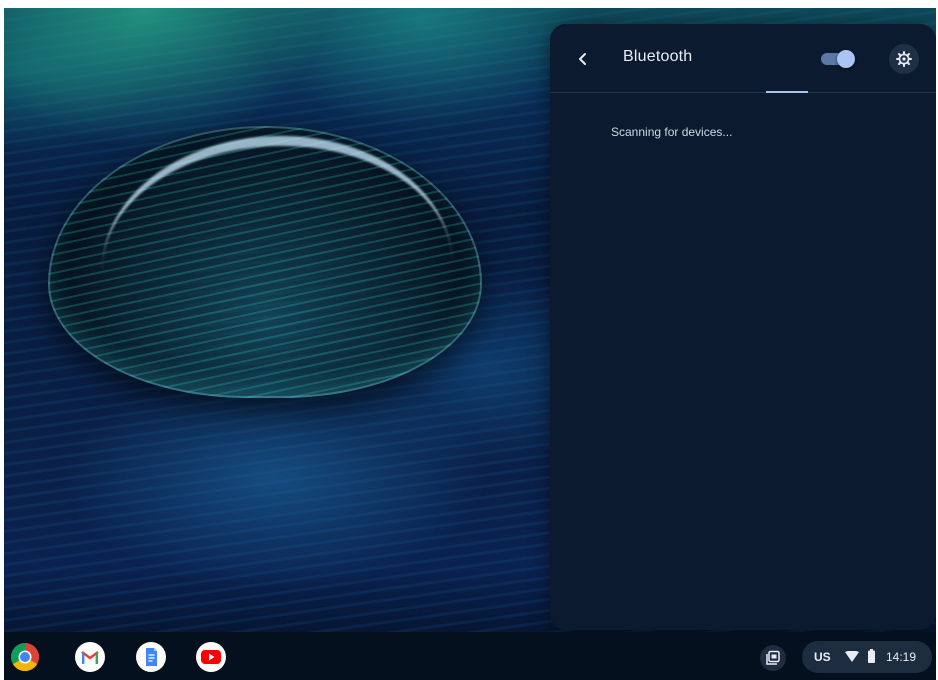 This screenshot has height=680, width=938. Describe the element at coordinates (743, 58) in the screenshot. I see `panel-header: Bluetooth` at that location.